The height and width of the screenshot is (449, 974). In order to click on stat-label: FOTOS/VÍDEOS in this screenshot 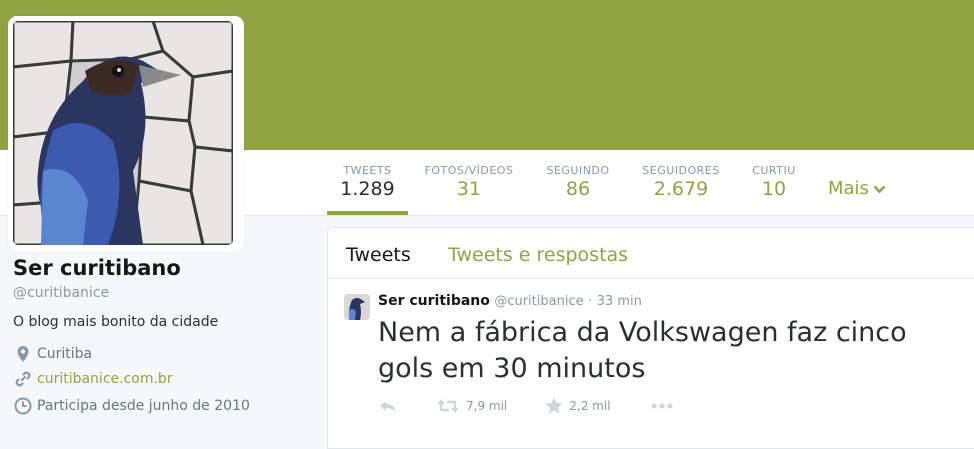, I will do `click(469, 170)`.